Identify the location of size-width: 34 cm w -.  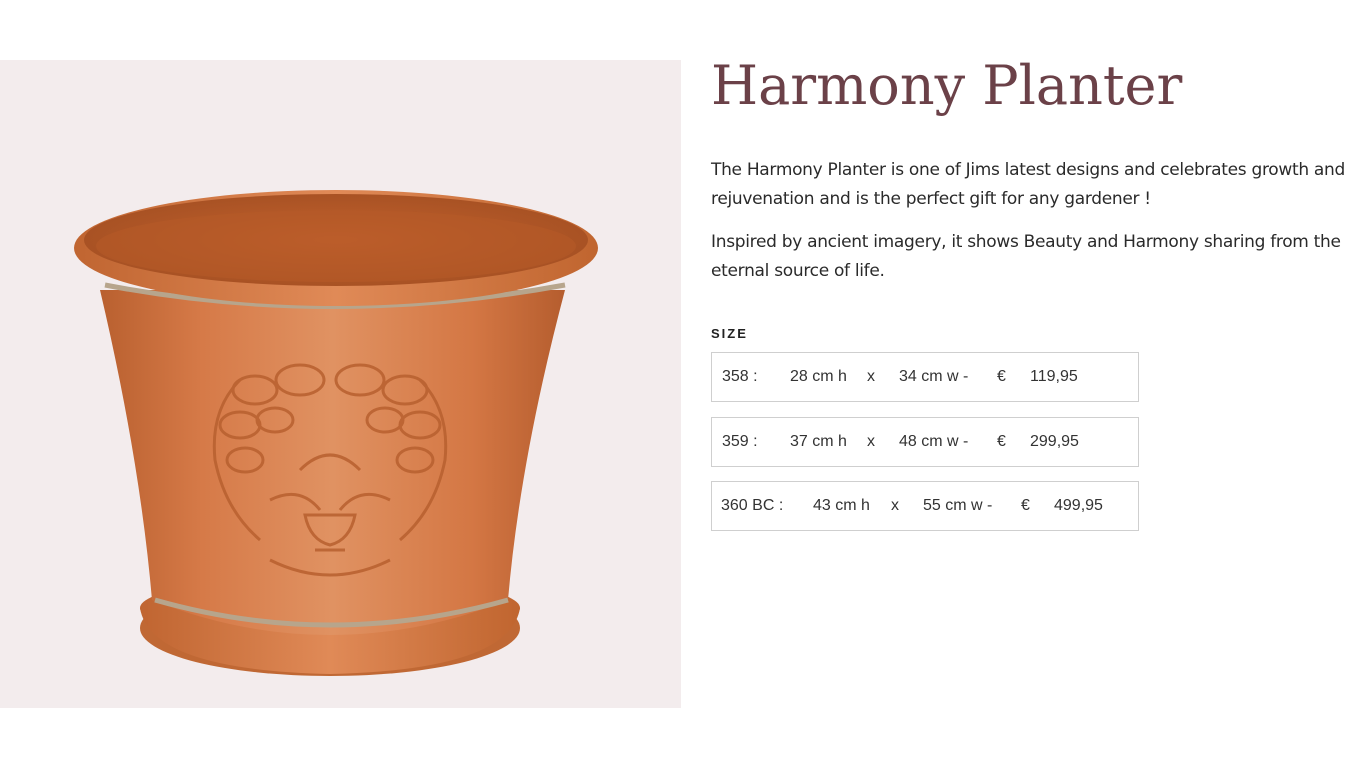
(934, 376).